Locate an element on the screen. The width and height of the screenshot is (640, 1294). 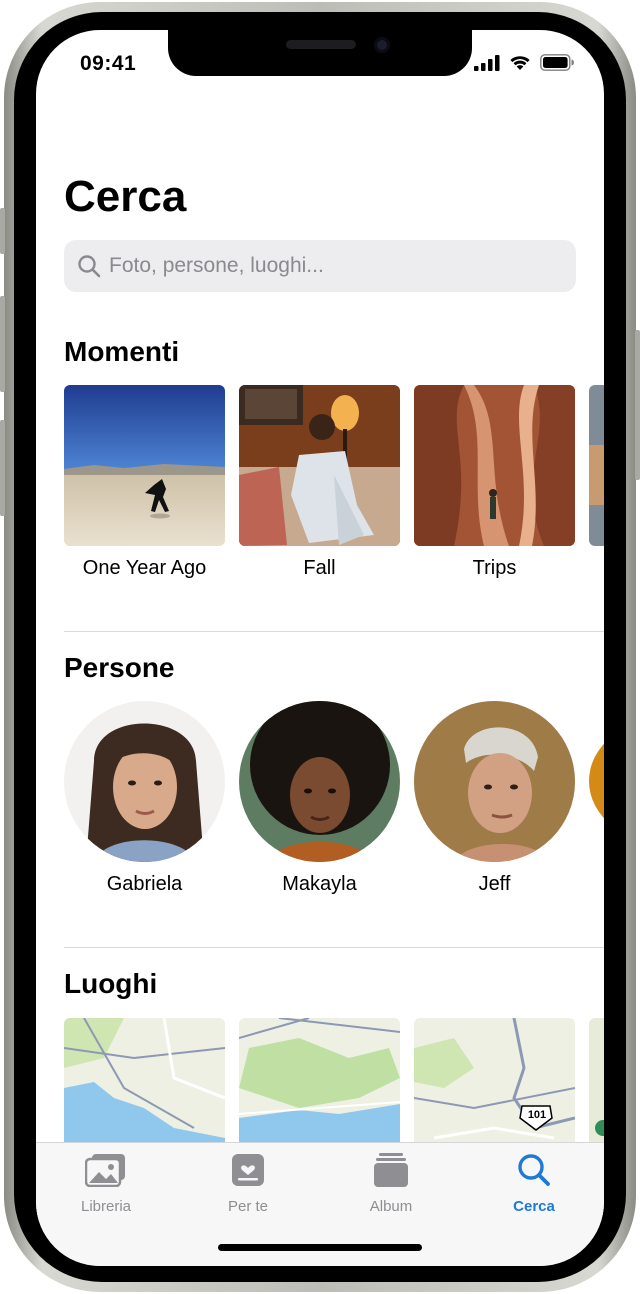
person-avatar-jeff is located at coordinates (494, 781).